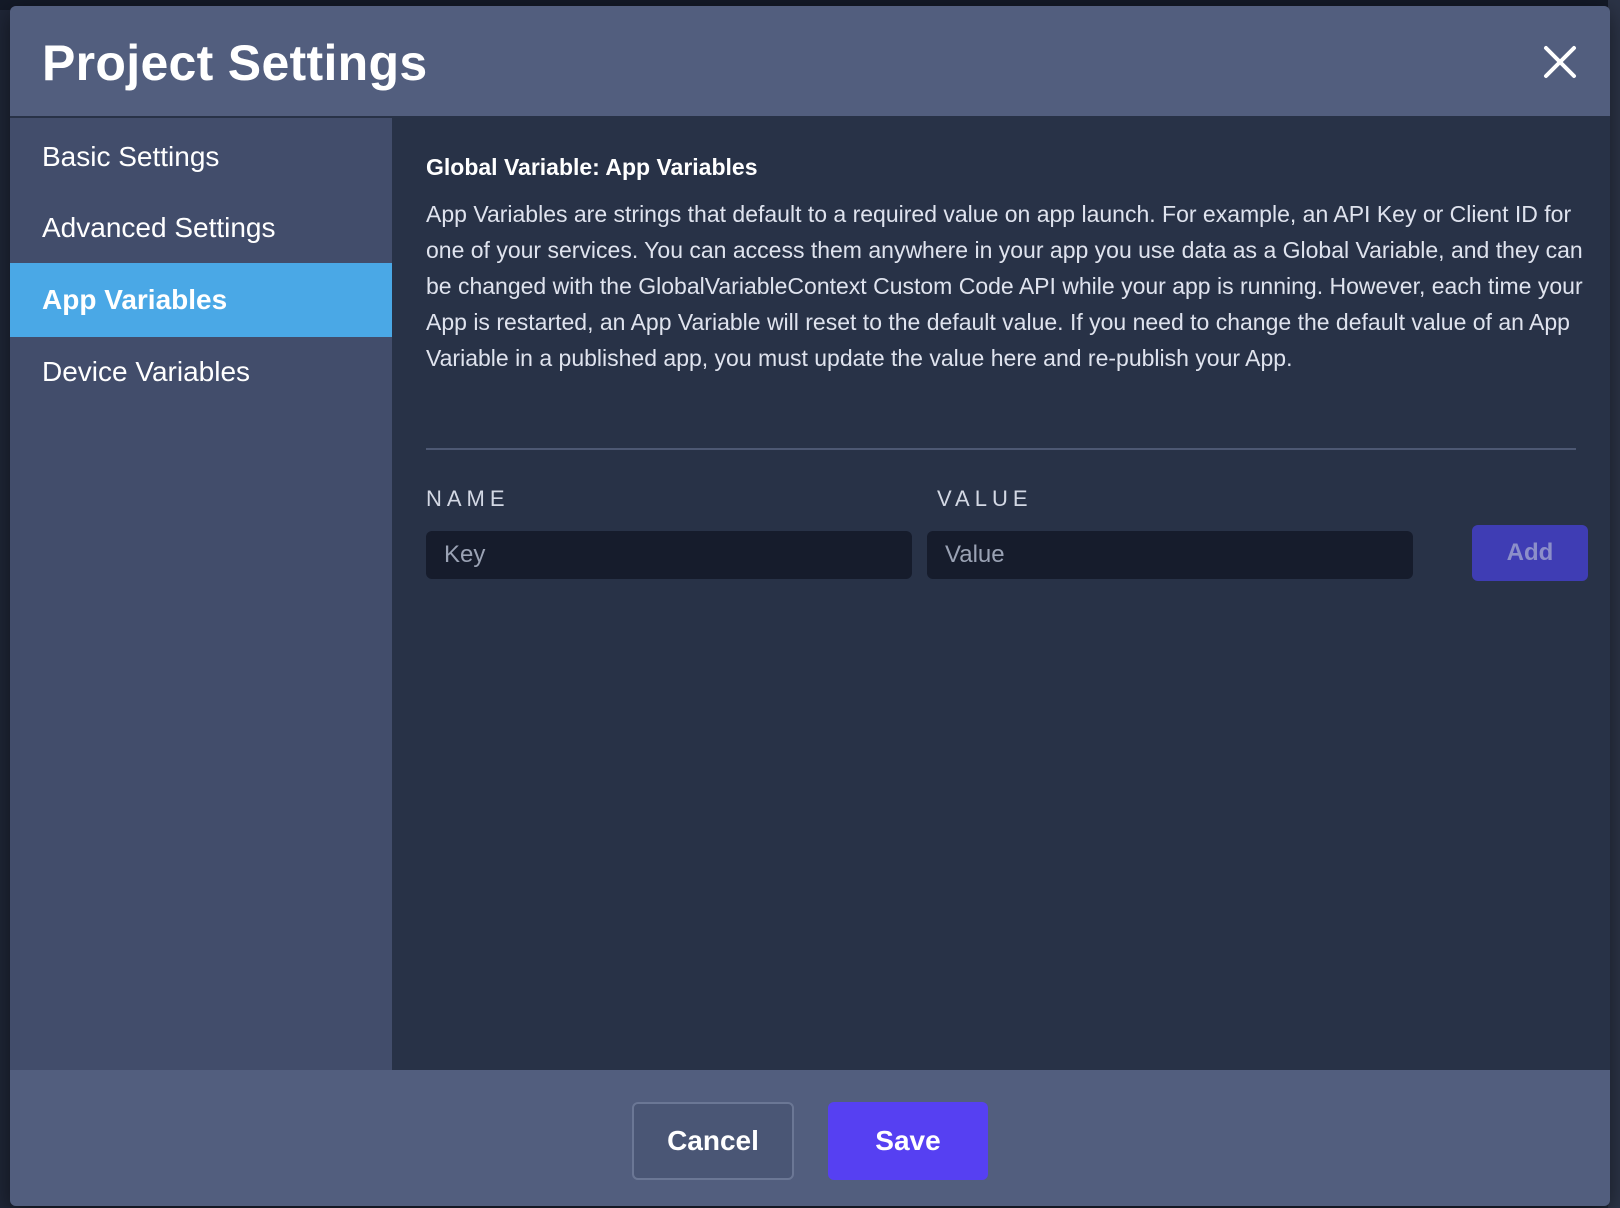 The width and height of the screenshot is (1620, 1208). I want to click on dialog-footer: Cancel Save, so click(810, 1138).